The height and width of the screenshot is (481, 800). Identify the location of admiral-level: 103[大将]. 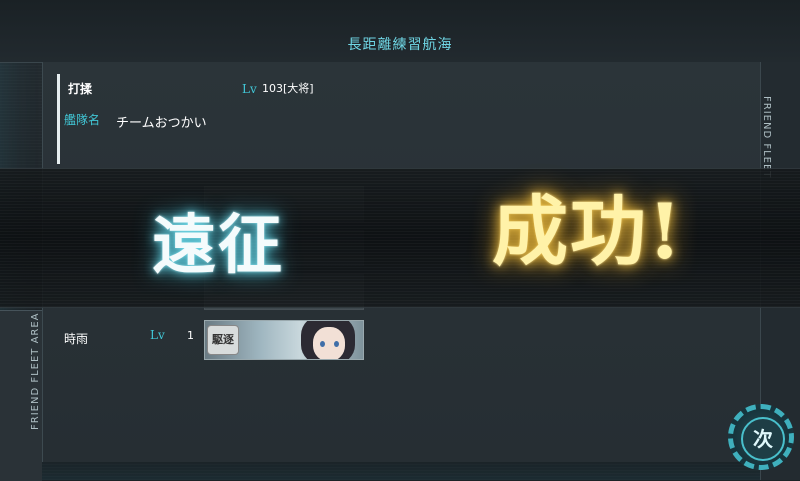
(288, 88).